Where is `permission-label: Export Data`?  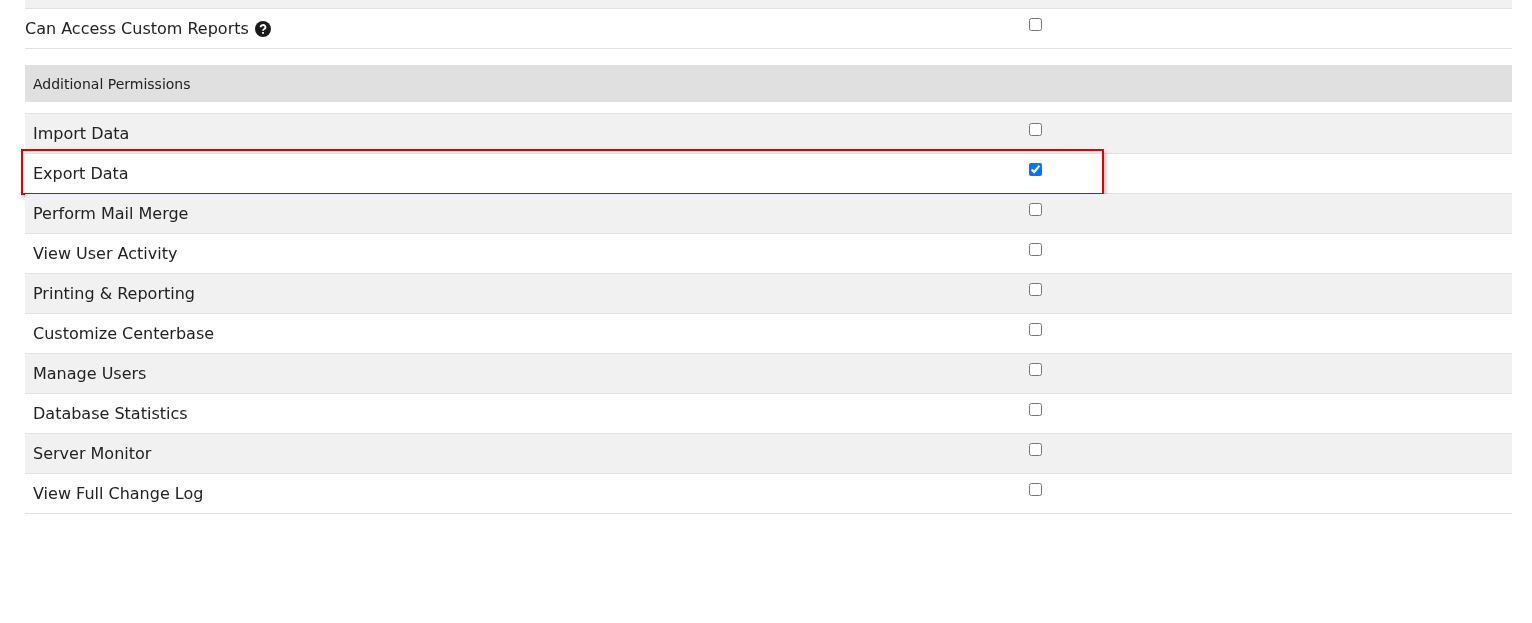
permission-label: Export Data is located at coordinates (81, 173).